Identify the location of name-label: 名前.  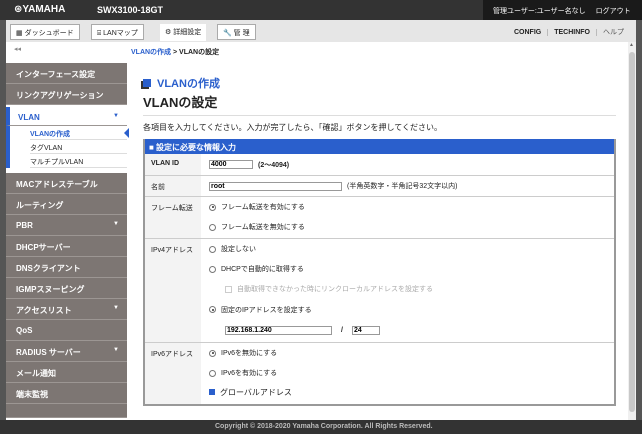
(173, 186).